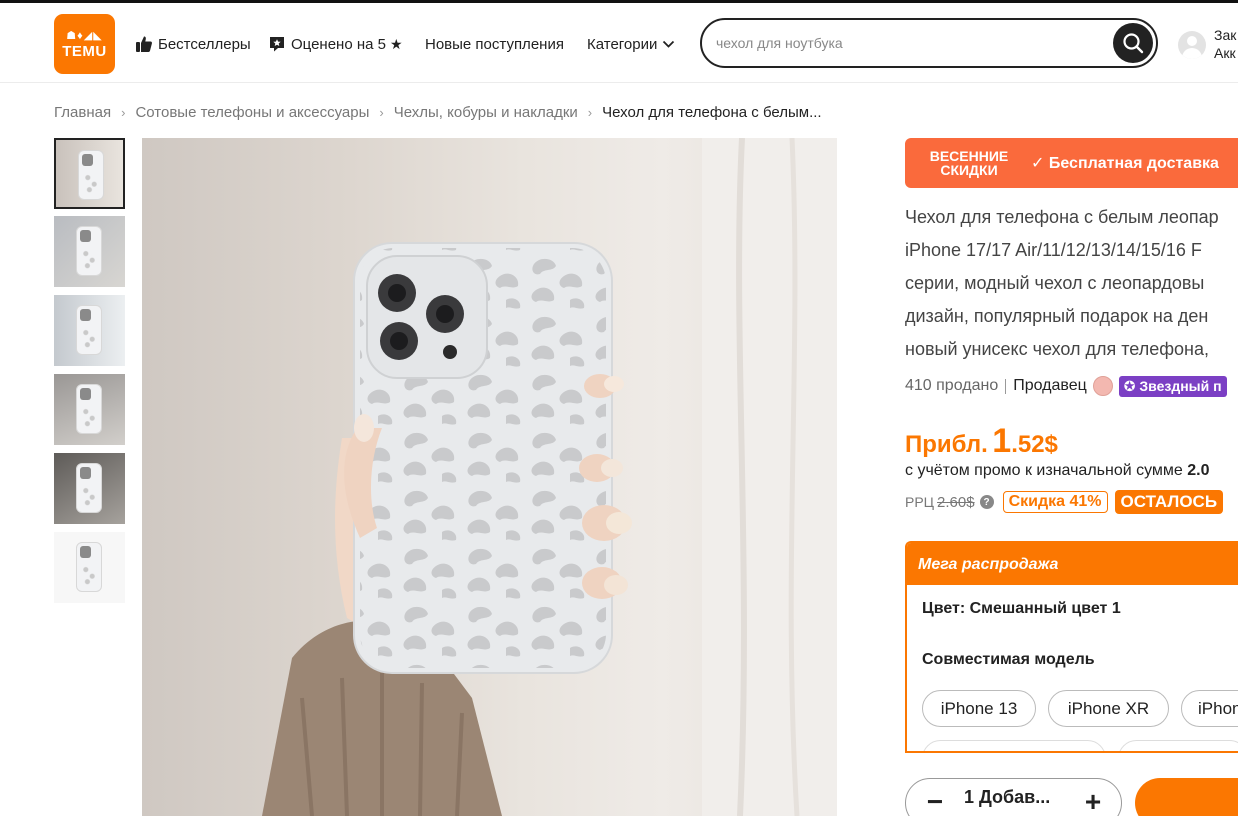 The image size is (1238, 816). What do you see at coordinates (1192, 45) in the screenshot?
I see `avatar-icon` at bounding box center [1192, 45].